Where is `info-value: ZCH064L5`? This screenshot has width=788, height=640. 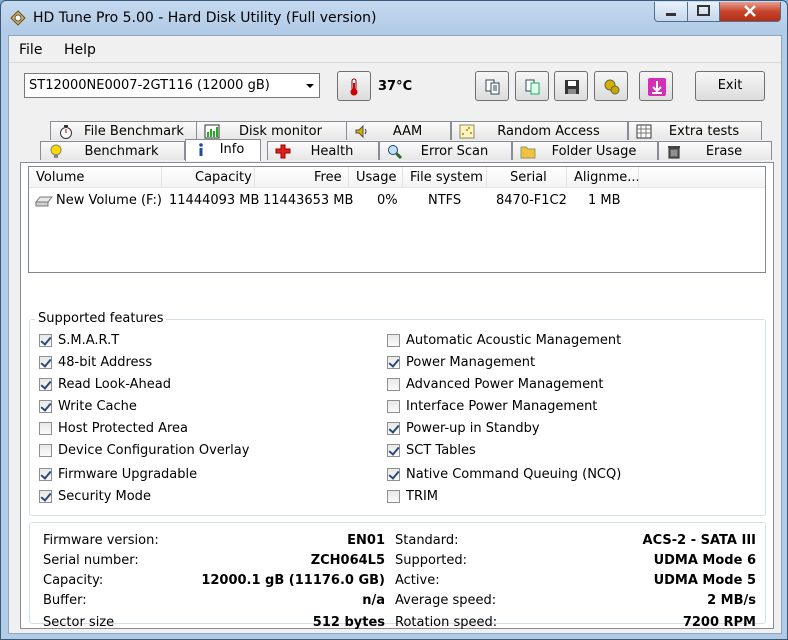
info-value: ZCH064L5 is located at coordinates (347, 560).